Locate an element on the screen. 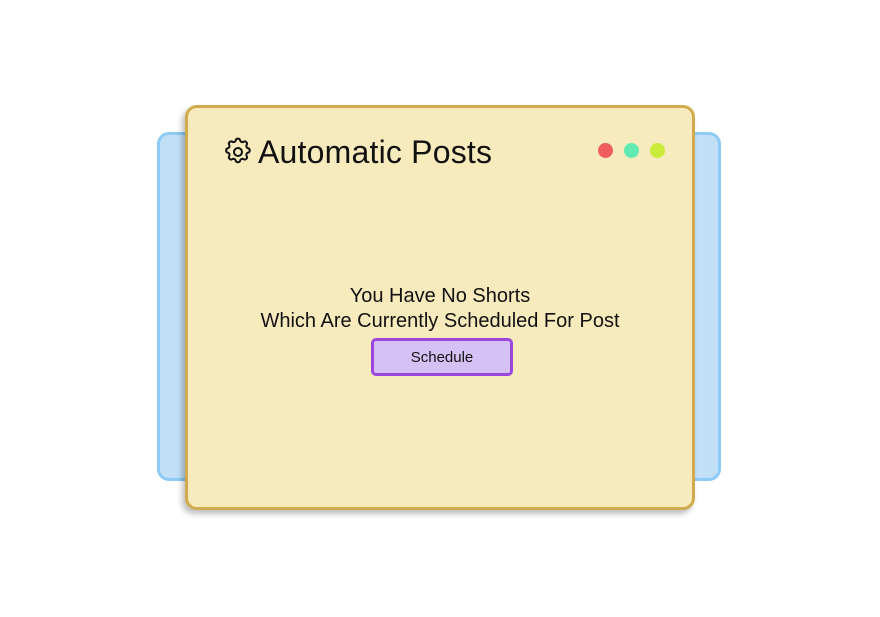 This screenshot has height=617, width=880. schedule-button: Schedule is located at coordinates (442, 357).